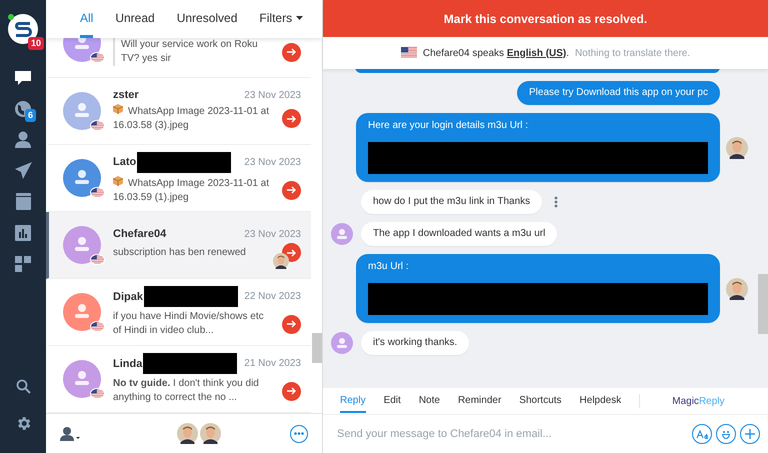 The image size is (768, 453). I want to click on nav-button: 6, so click(23, 108).